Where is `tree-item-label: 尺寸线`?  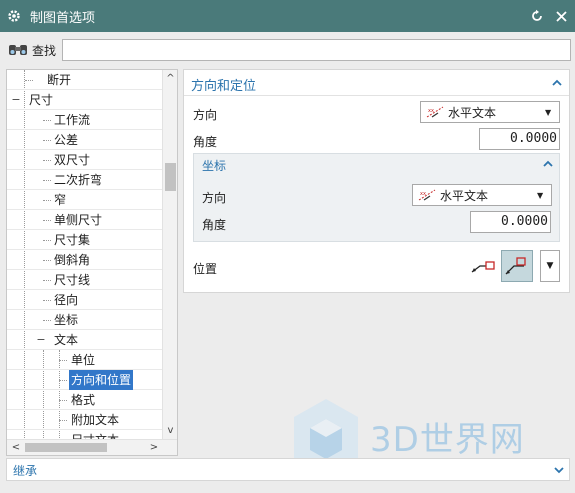
tree-item-label: 尺寸线 is located at coordinates (72, 280).